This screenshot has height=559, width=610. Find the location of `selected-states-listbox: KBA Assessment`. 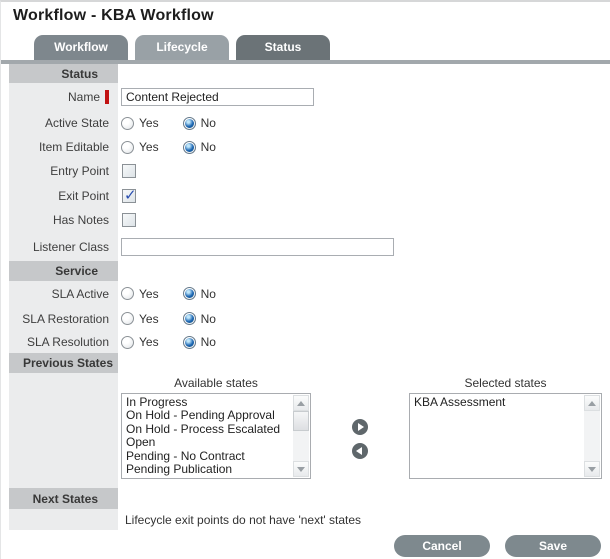

selected-states-listbox: KBA Assessment is located at coordinates (505, 436).